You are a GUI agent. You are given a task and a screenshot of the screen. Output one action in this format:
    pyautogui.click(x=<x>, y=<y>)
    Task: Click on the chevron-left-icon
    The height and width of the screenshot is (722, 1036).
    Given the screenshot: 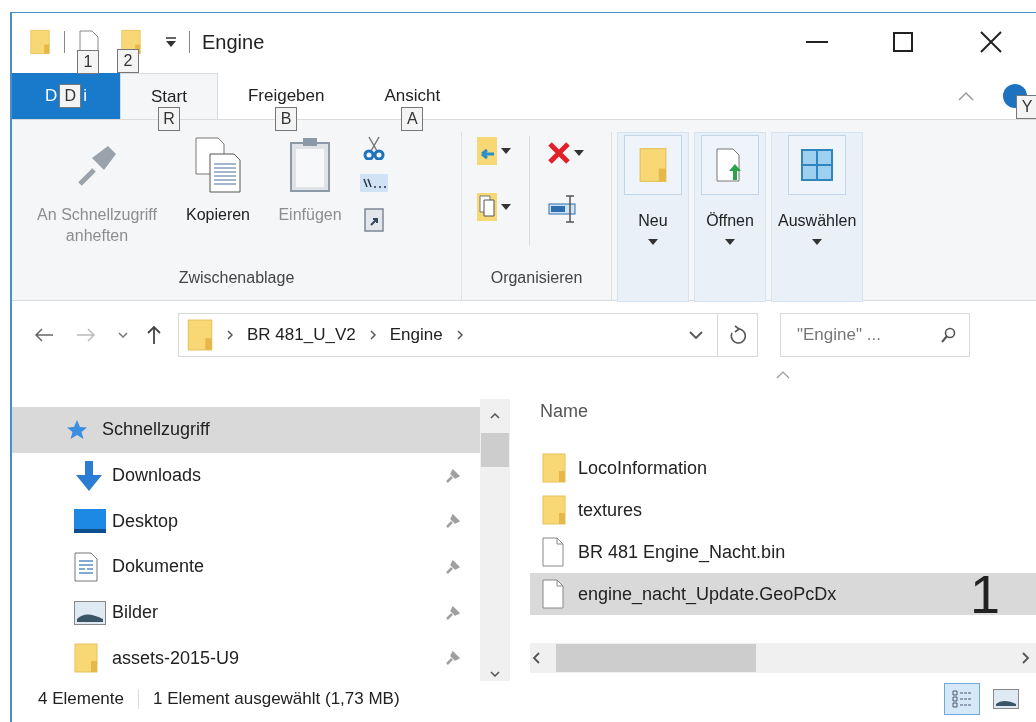 What is the action you would take?
    pyautogui.click(x=536, y=658)
    